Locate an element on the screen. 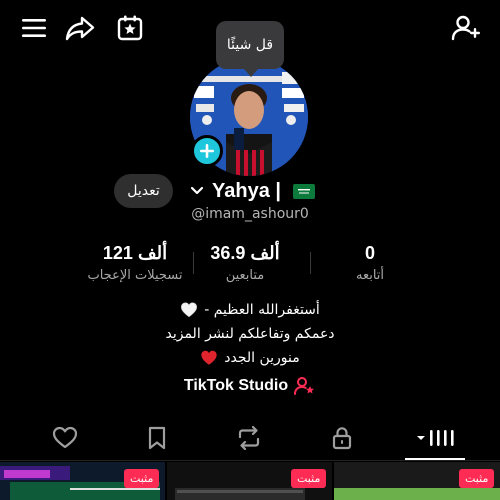 This screenshot has height=500, width=500. tab-reposts is located at coordinates (249, 438).